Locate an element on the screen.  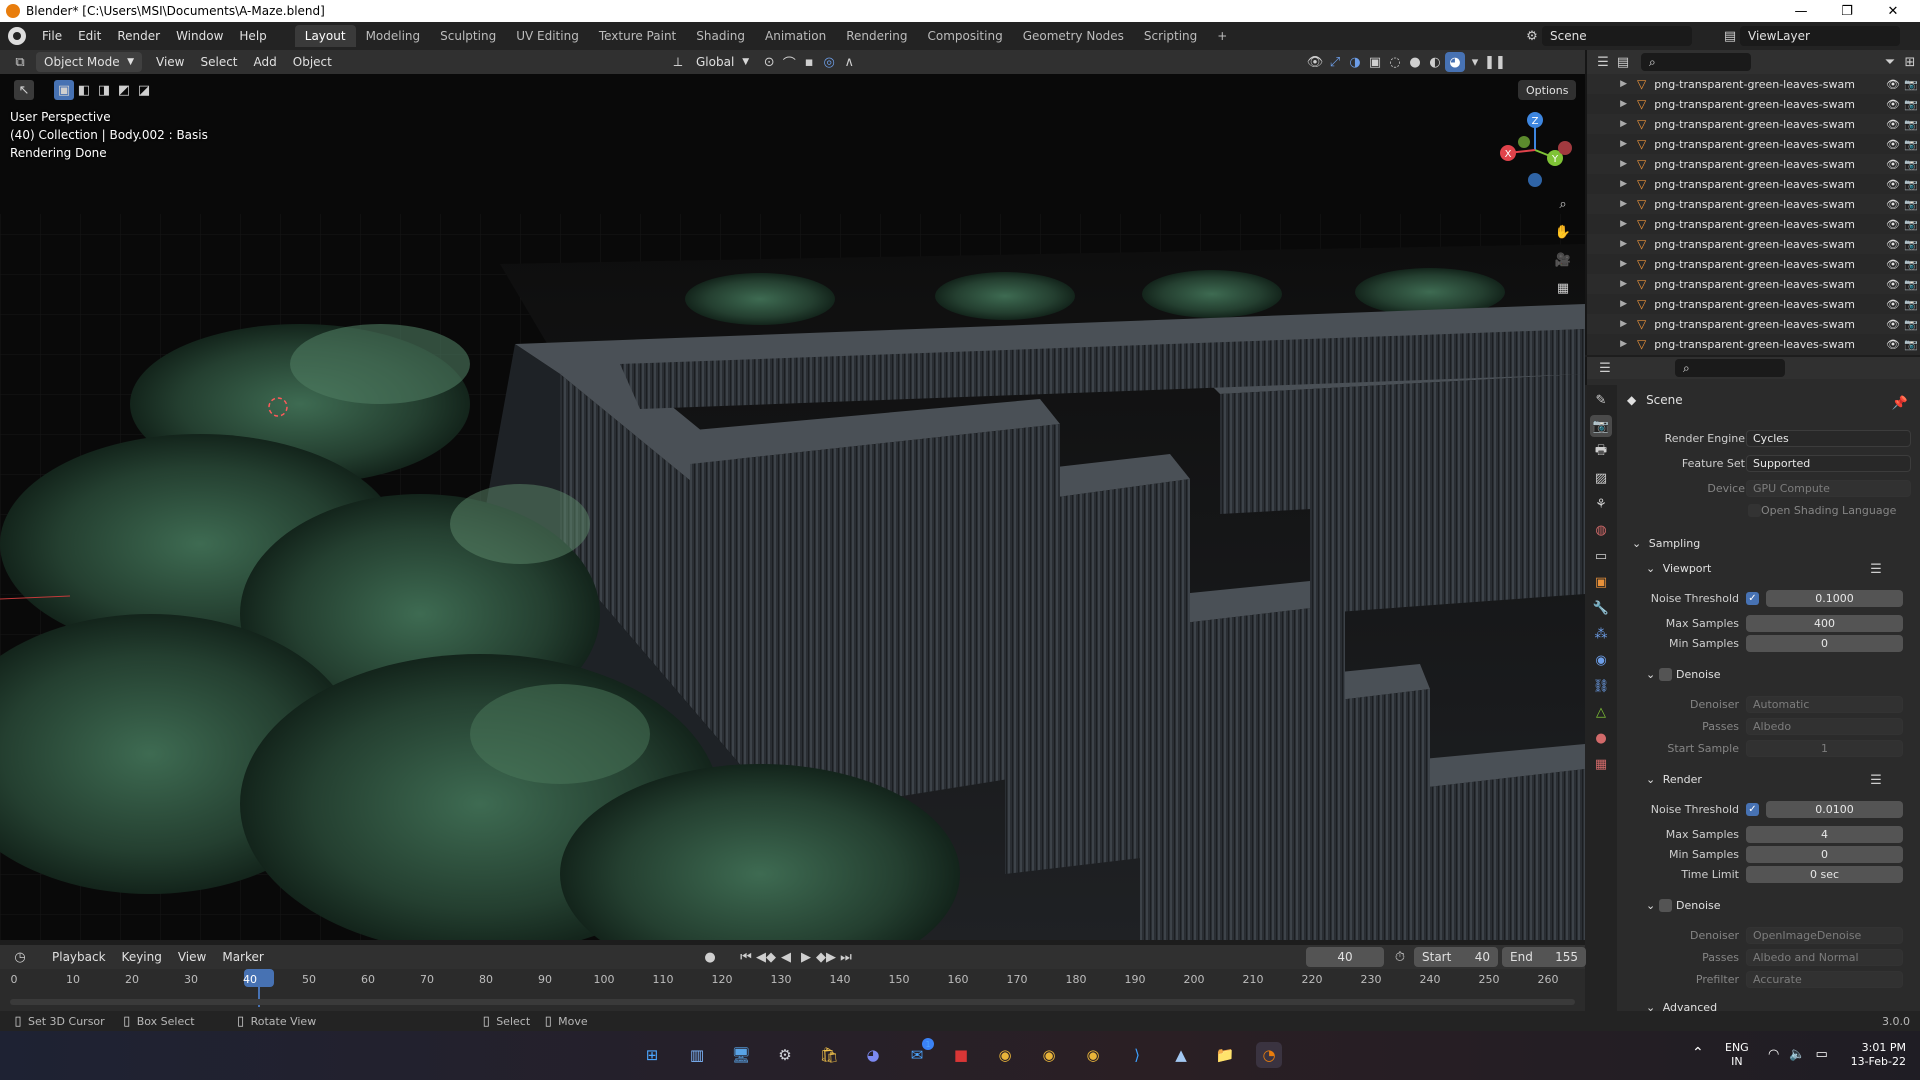
wifi-icon: ◠ is located at coordinates (1773, 1054).